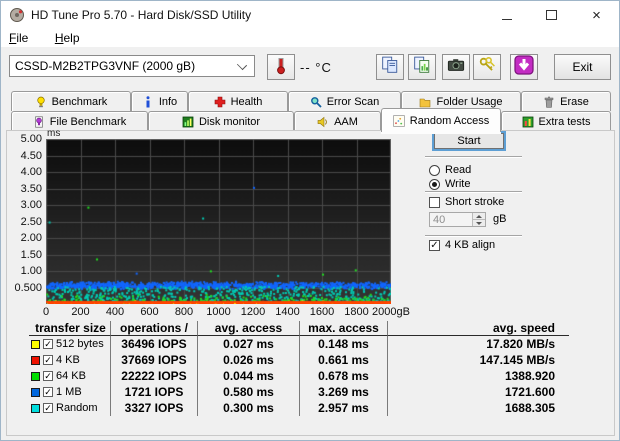 This screenshot has width=620, height=441. Describe the element at coordinates (434, 245) in the screenshot. I see `align-checkbox: ✓` at that location.